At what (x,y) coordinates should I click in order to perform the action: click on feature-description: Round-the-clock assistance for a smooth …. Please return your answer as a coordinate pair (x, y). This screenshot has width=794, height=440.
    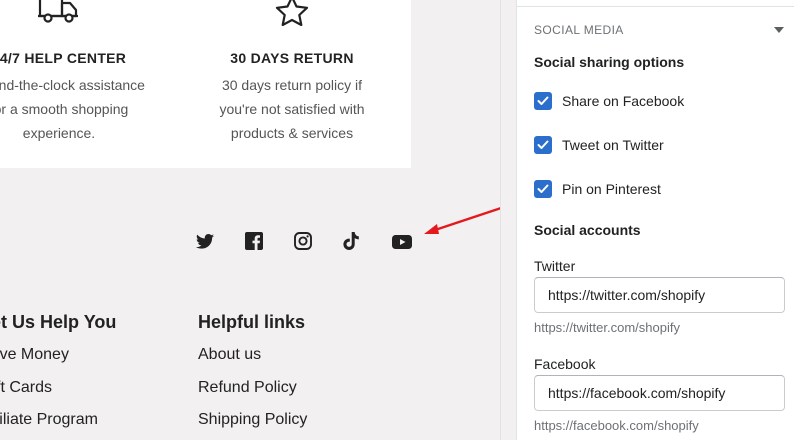
    Looking at the image, I should click on (72, 109).